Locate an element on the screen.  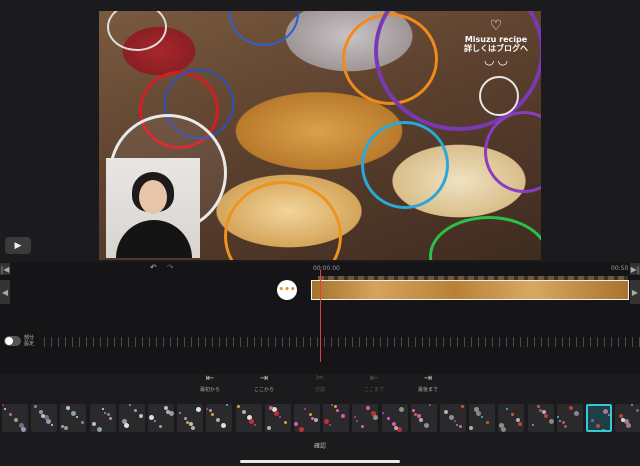
to-end-icon: ⇥ is located at coordinates (428, 378).